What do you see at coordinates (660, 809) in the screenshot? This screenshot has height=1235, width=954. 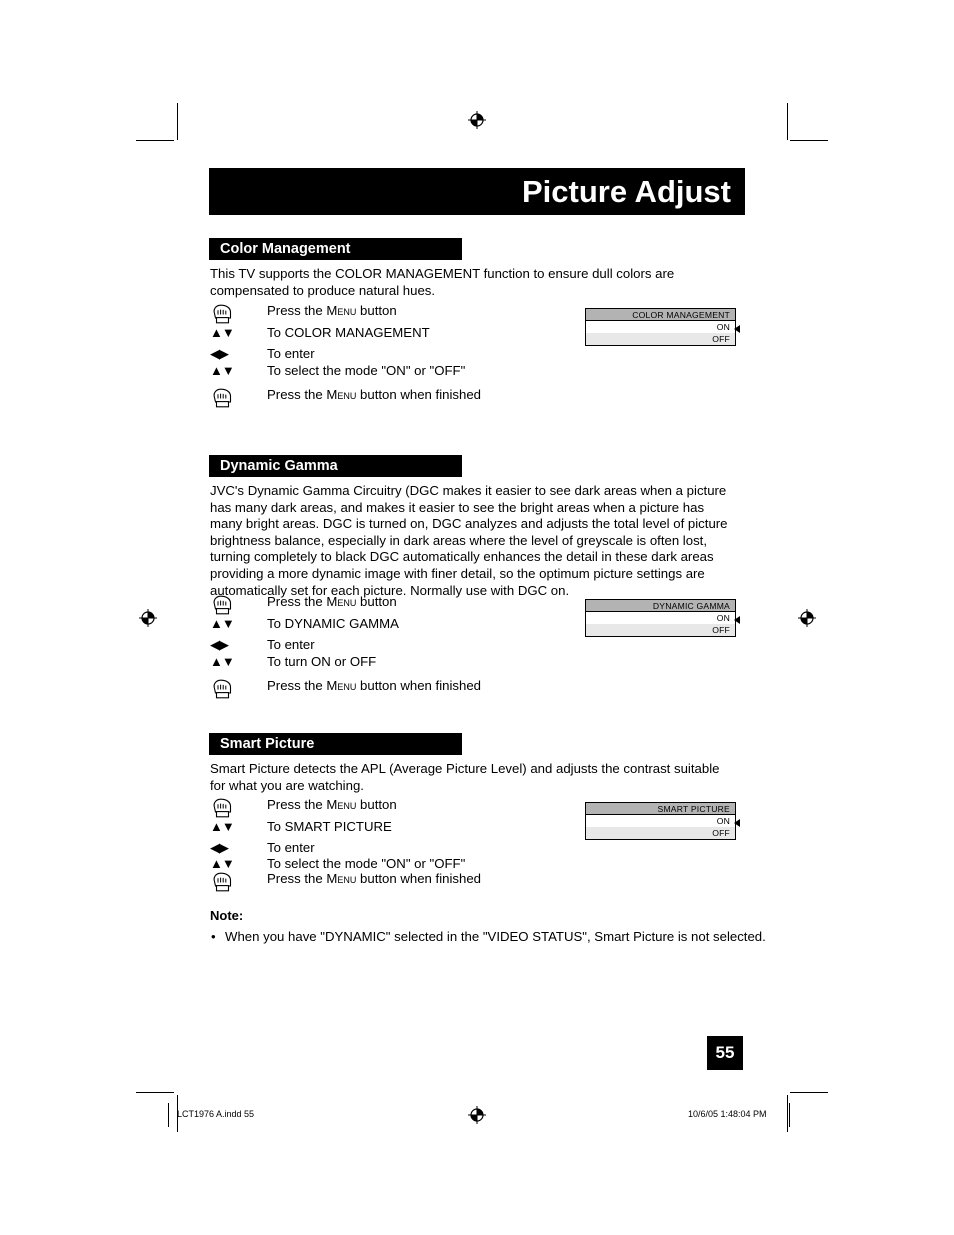 I see `osd-title: SMART PICTURE` at bounding box center [660, 809].